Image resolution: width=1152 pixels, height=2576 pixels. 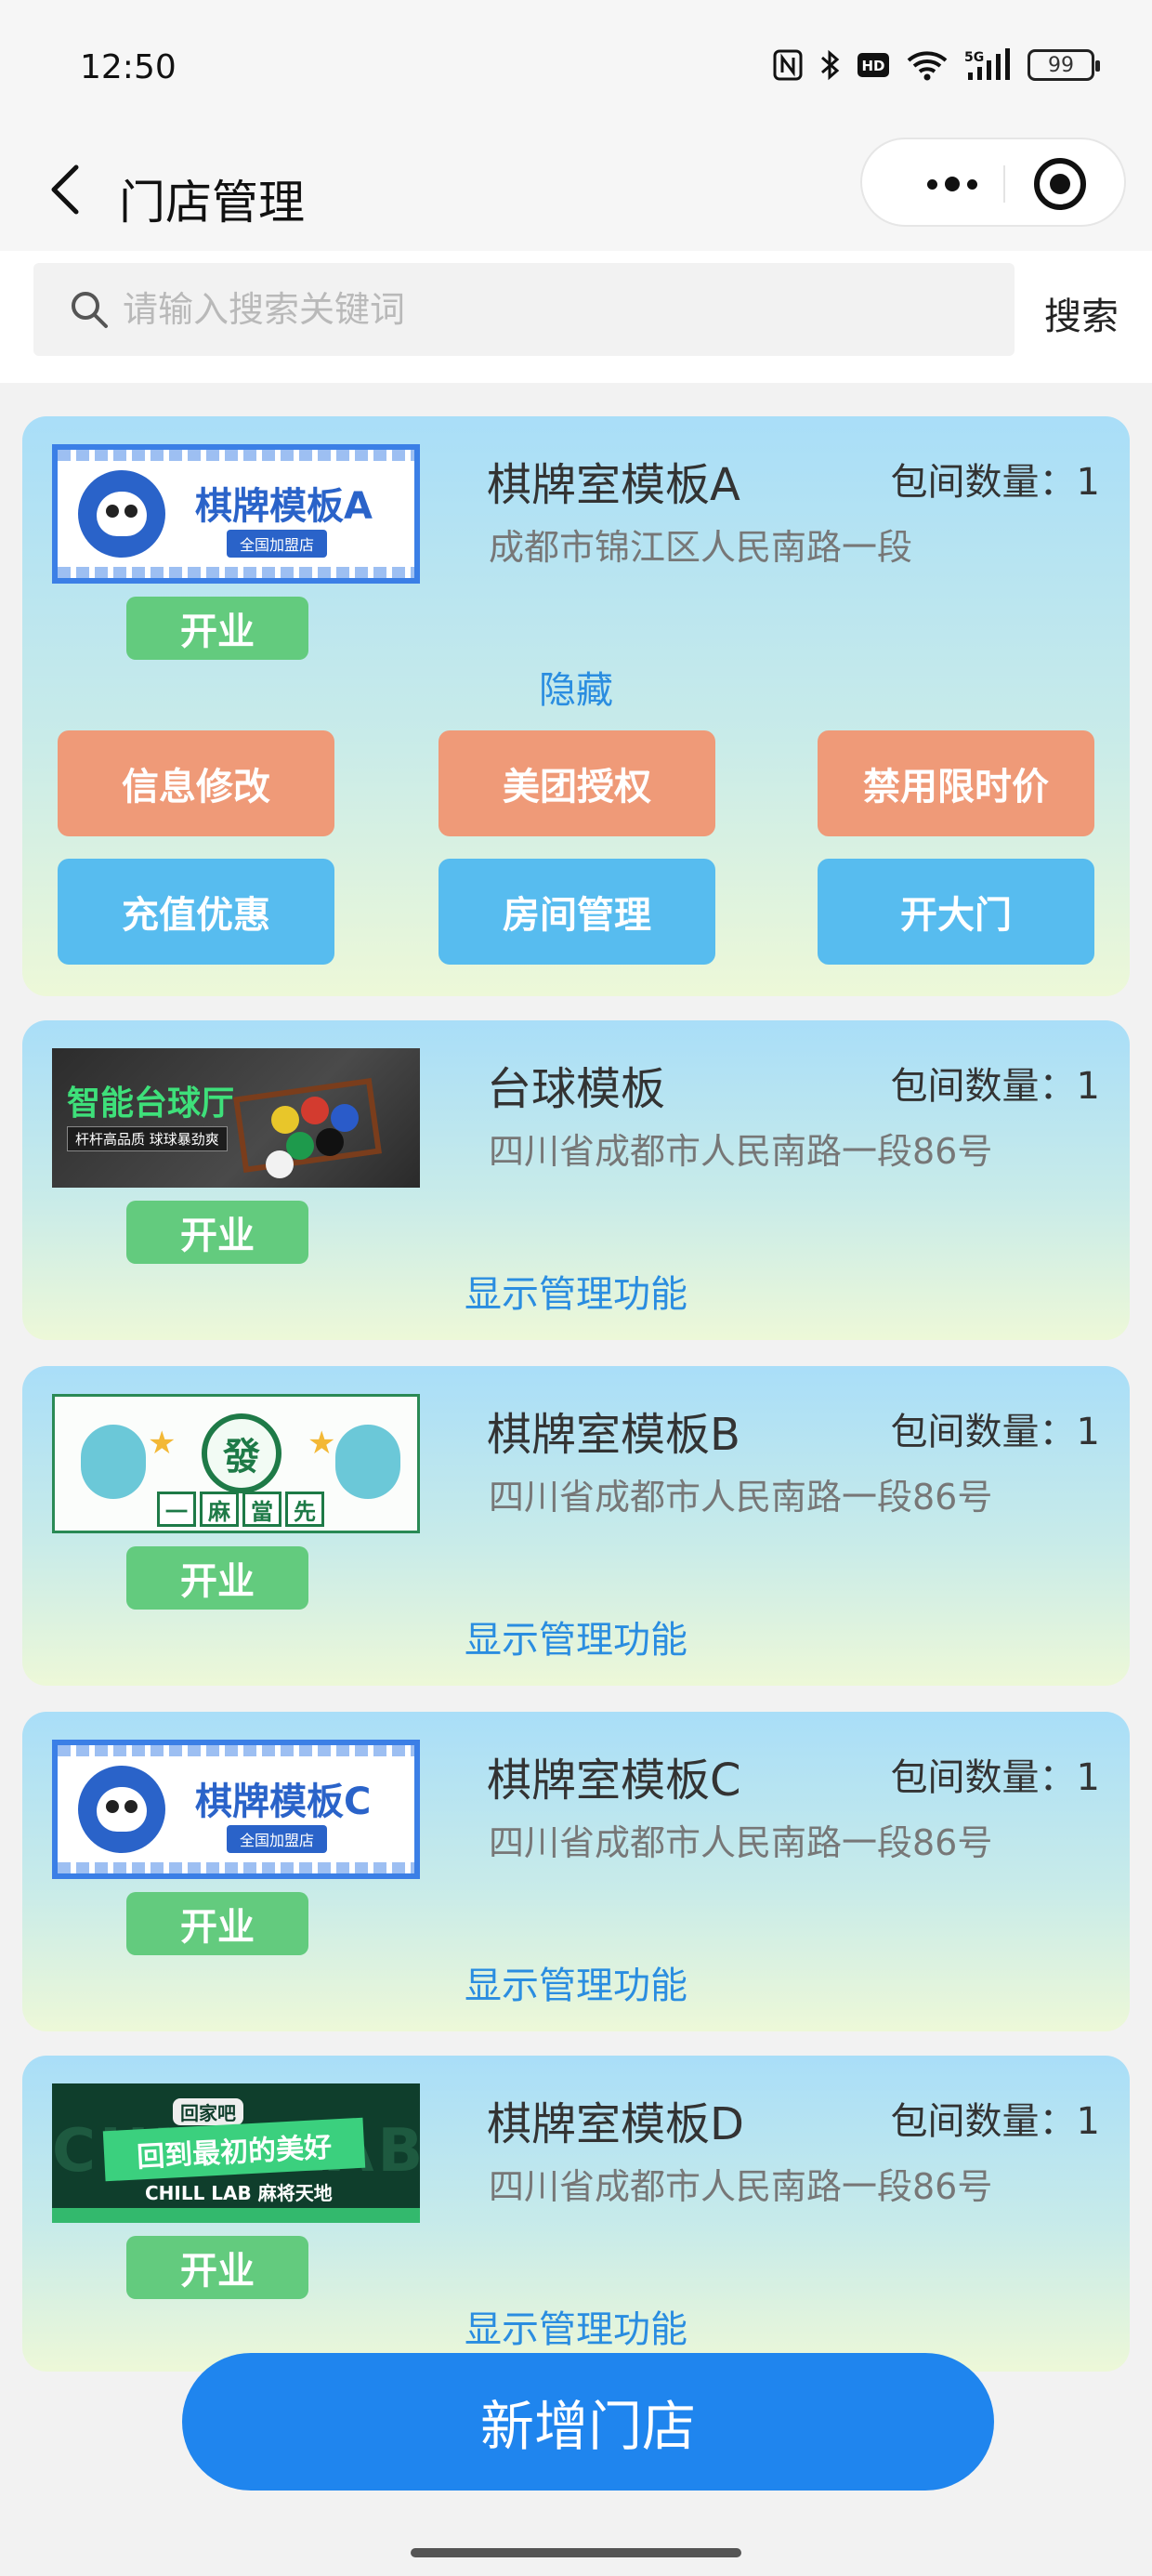 I want to click on thumbnail-subtitle: CHILL LAB 麻将天地, so click(x=239, y=2193).